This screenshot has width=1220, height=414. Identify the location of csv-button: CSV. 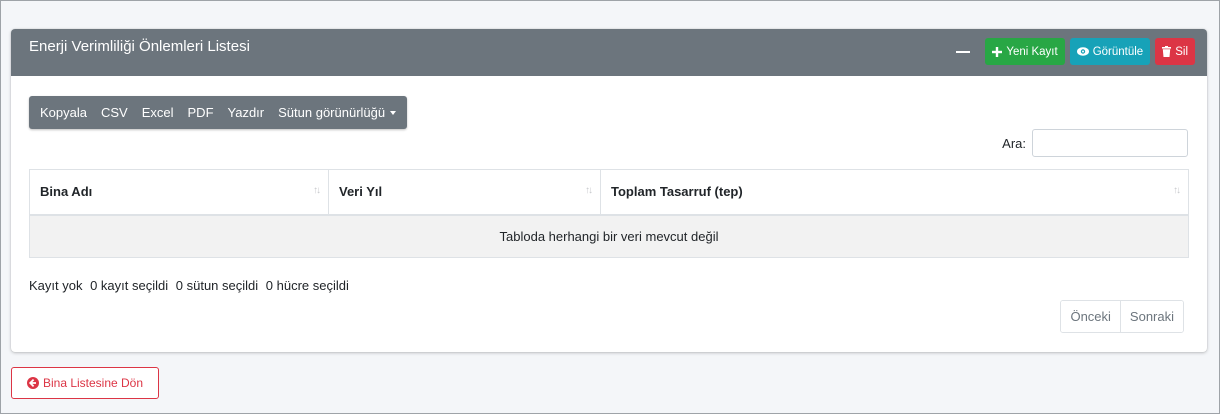
(114, 112).